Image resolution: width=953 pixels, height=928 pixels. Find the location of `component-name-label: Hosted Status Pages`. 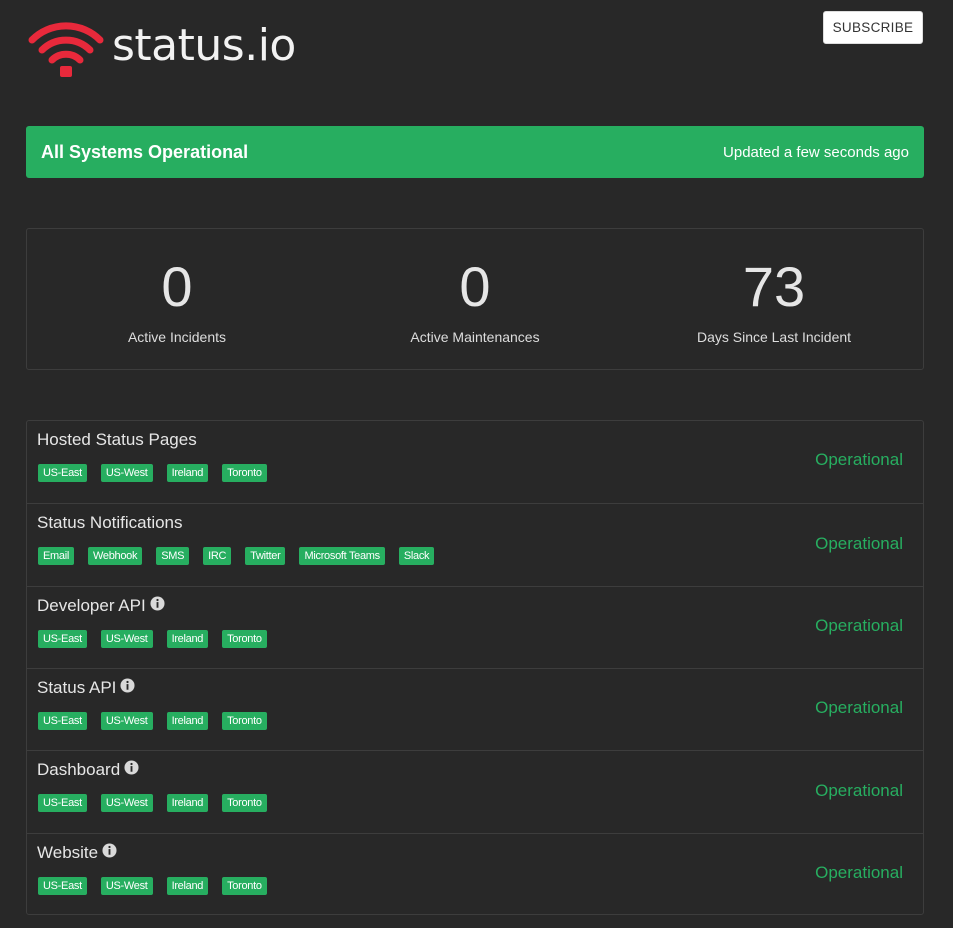

component-name-label: Hosted Status Pages is located at coordinates (117, 439).